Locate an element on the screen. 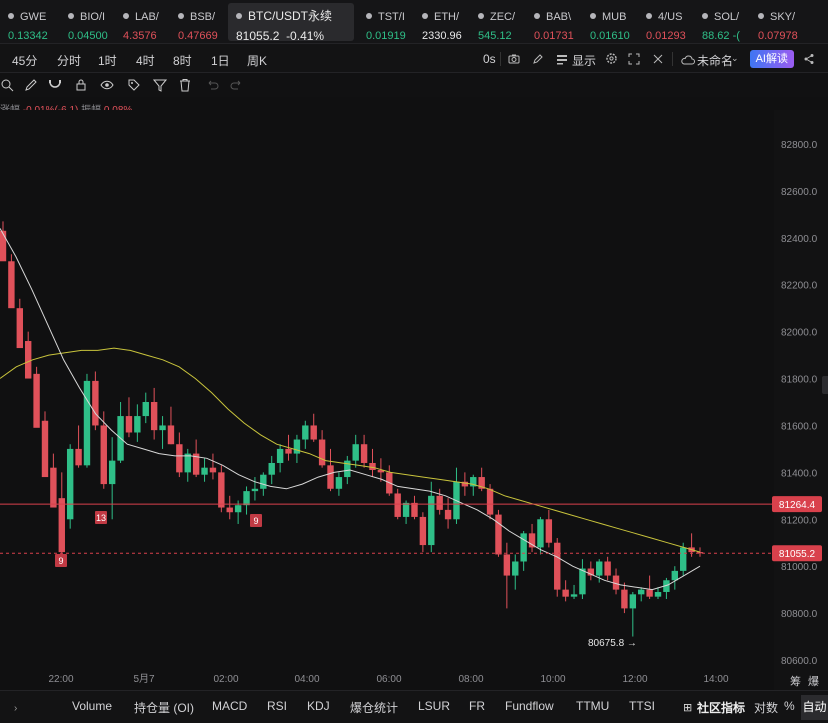 This screenshot has width=828, height=723. tf-4h: 4时 is located at coordinates (145, 60).